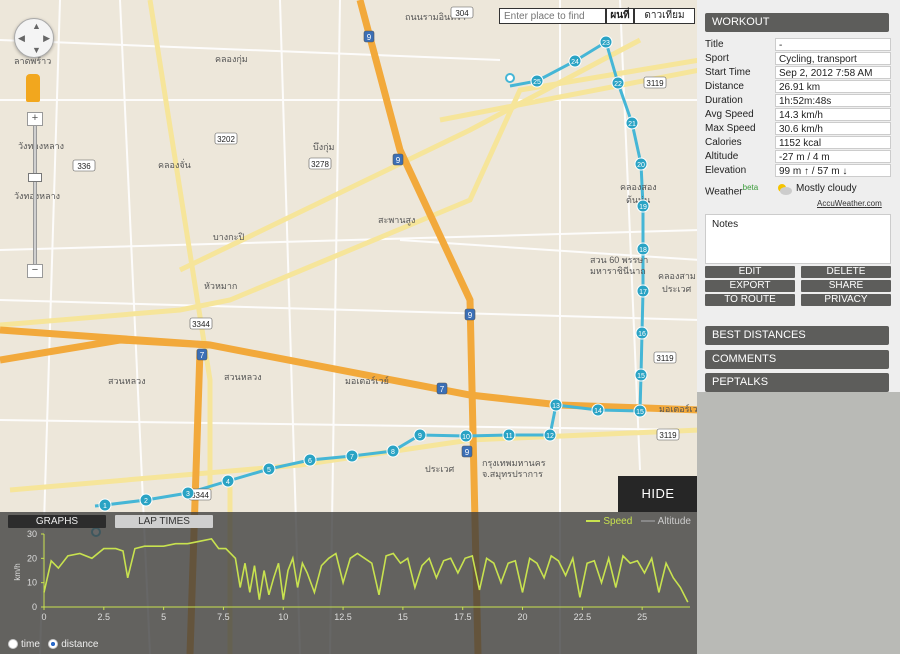 The height and width of the screenshot is (654, 900). What do you see at coordinates (642, 333) in the screenshot?
I see `route-km-marker: 16` at bounding box center [642, 333].